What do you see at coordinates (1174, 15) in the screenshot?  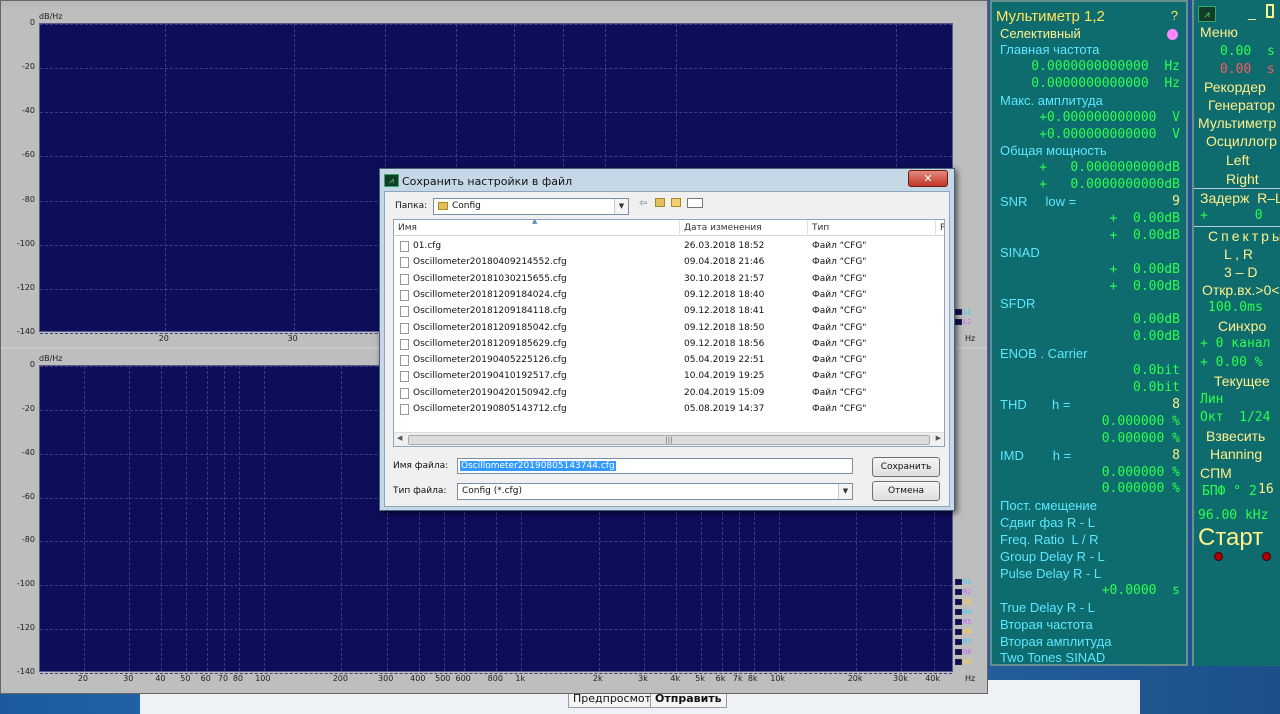 I see `help-button: ?` at bounding box center [1174, 15].